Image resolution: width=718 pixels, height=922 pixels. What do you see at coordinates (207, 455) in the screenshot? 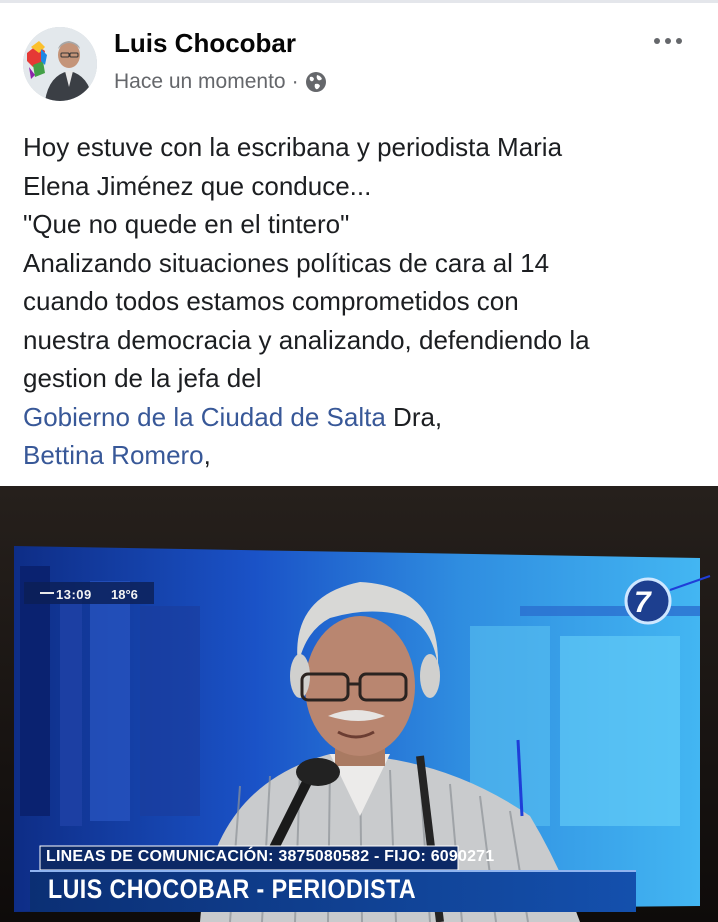
I see `post-text-fragment: ,` at bounding box center [207, 455].